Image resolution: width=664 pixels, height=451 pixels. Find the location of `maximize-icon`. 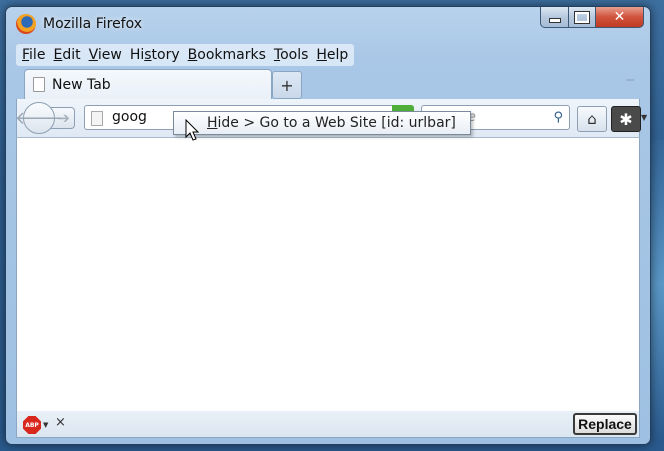

maximize-icon is located at coordinates (582, 17).